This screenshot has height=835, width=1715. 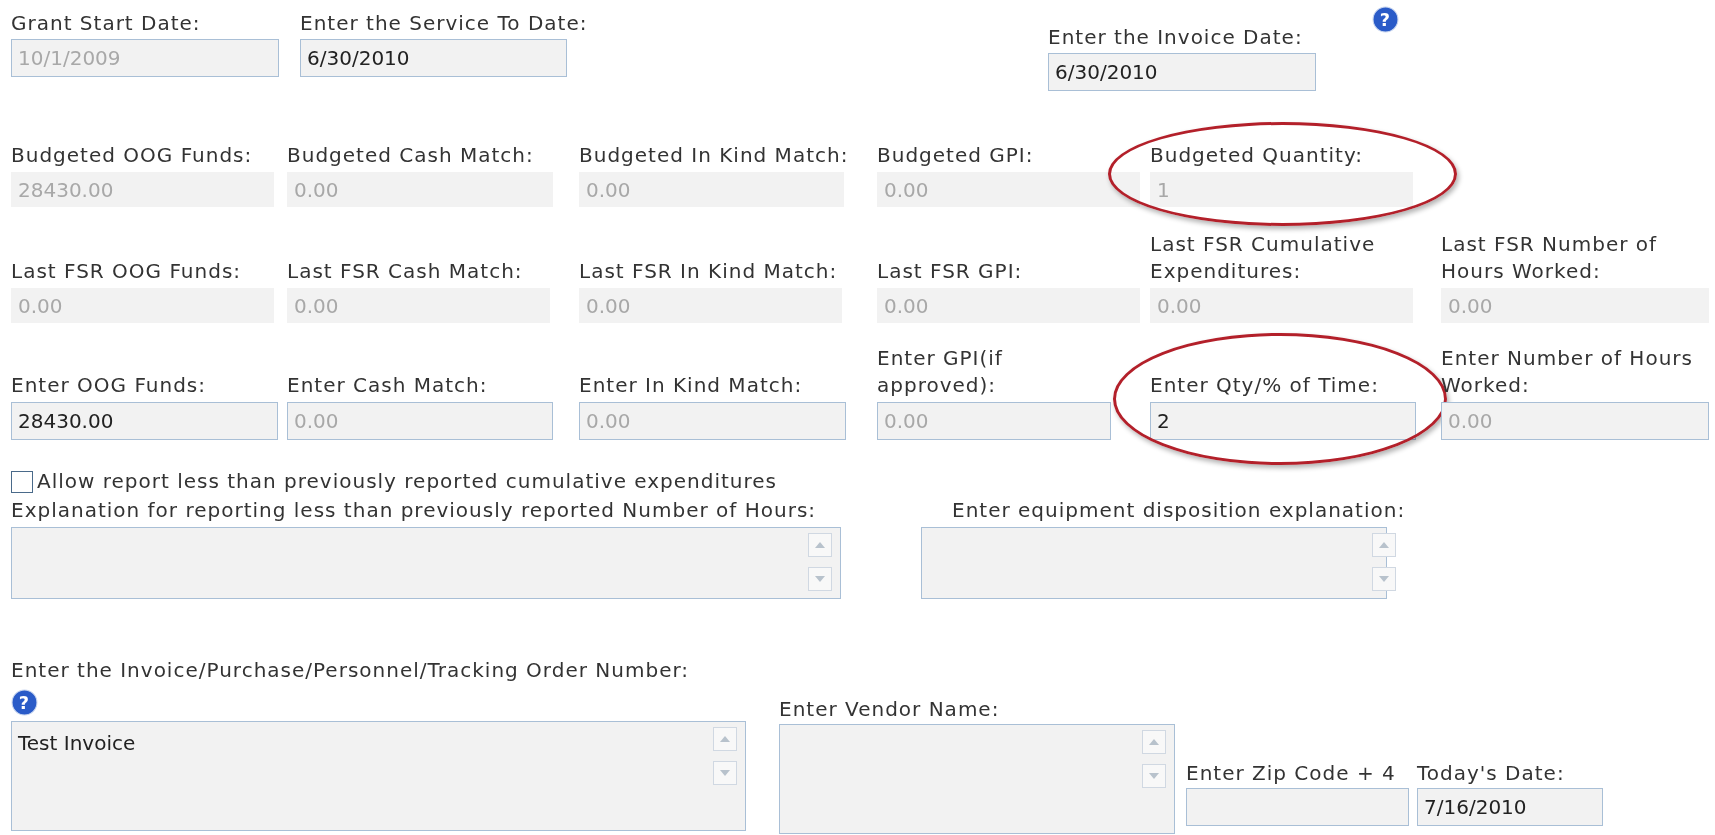 I want to click on field-label: Budgeted Cash Match:, so click(x=411, y=155).